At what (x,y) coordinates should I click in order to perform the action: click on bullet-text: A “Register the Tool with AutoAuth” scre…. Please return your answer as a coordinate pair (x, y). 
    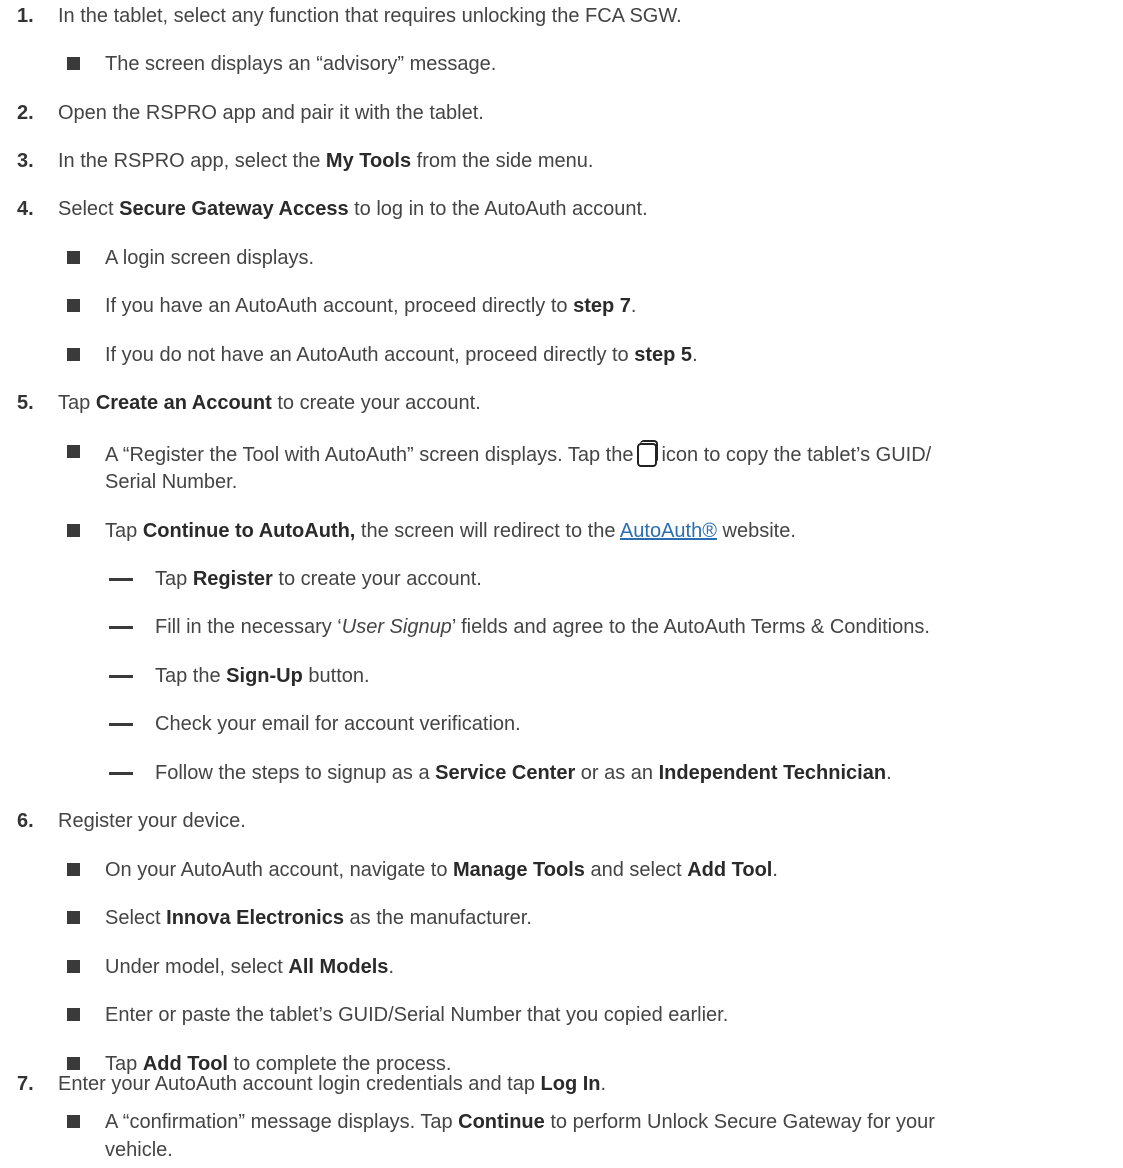
    Looking at the image, I should click on (518, 453).